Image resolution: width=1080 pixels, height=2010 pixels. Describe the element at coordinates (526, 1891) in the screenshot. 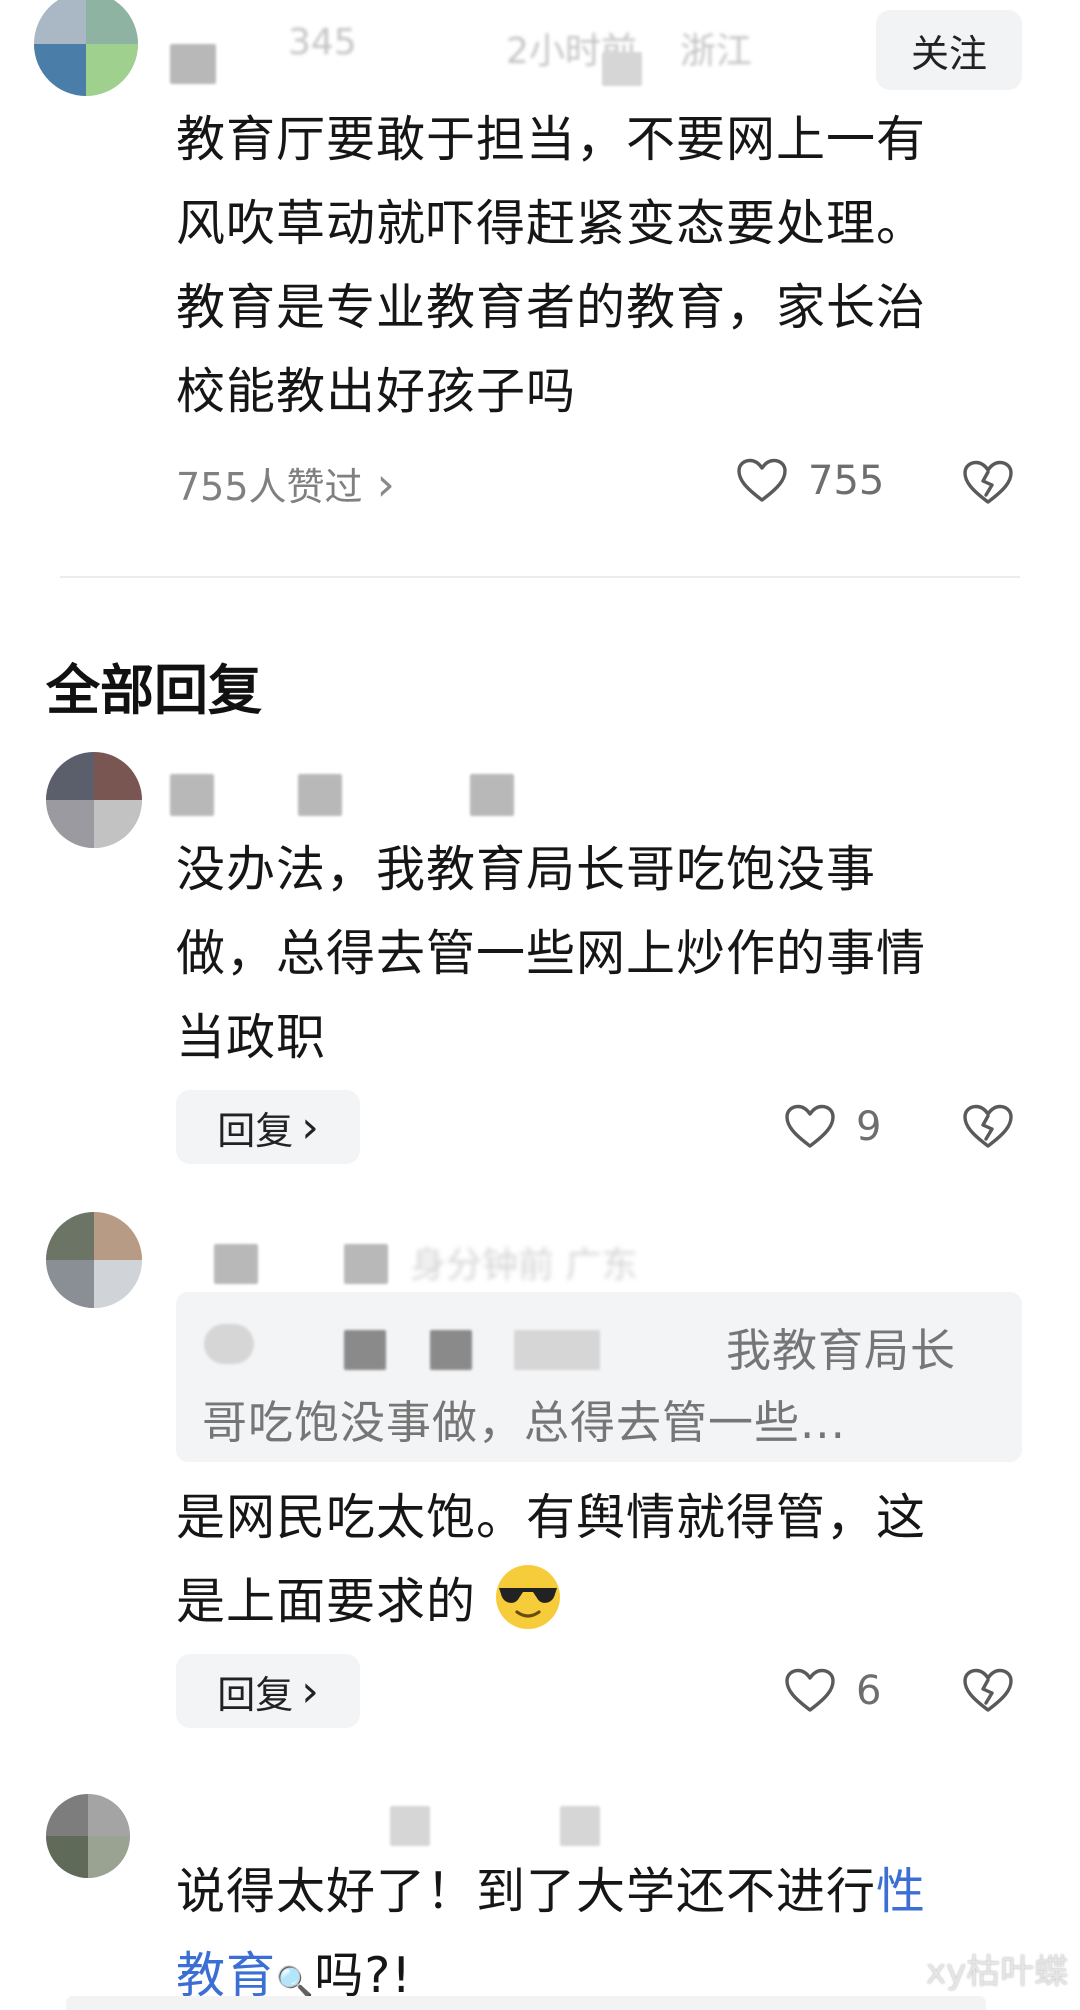

I see `reply3-line-text: 说得太好了！到了大学还不进行` at that location.